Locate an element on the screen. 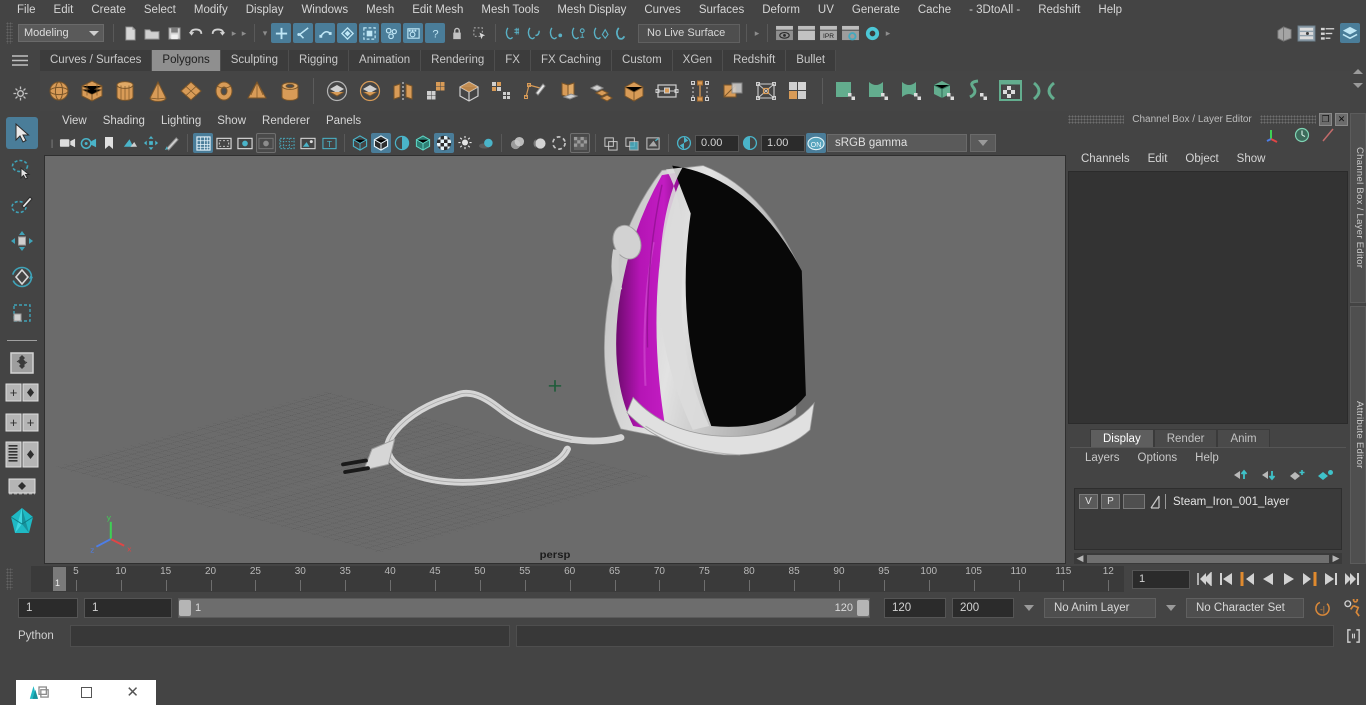 This screenshot has width=1366, height=705. viewport-menu-lighting: Lighting is located at coordinates (181, 121).